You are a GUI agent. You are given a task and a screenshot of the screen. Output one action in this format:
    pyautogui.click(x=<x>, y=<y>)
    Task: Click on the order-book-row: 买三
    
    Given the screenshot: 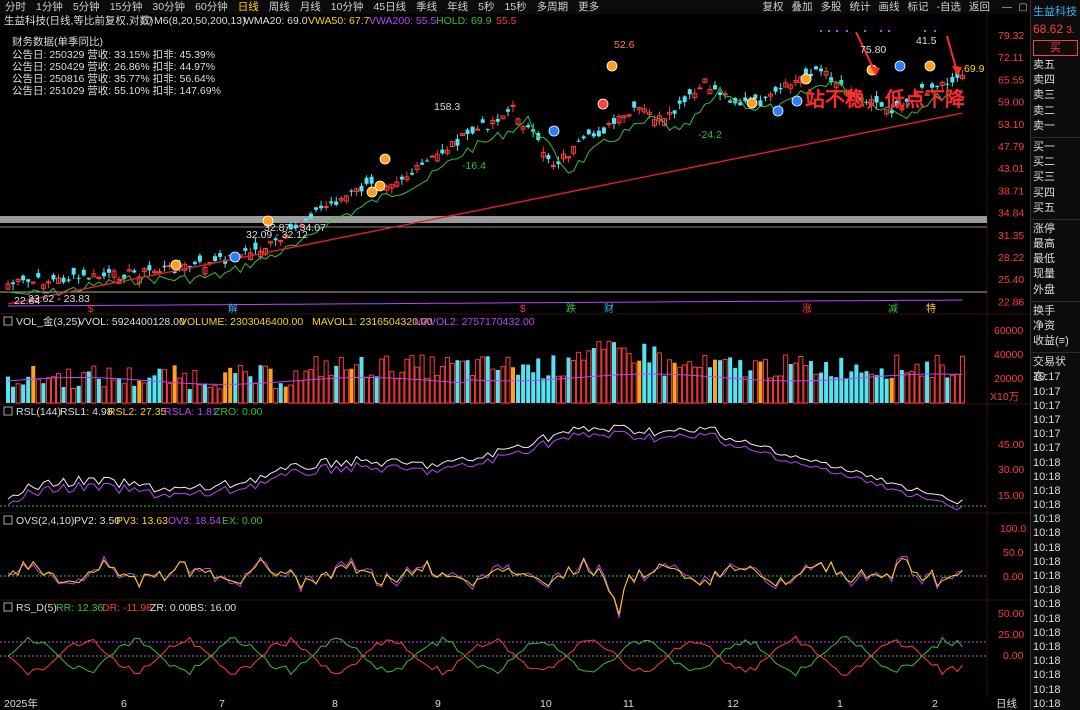 What is the action you would take?
    pyautogui.click(x=1044, y=177)
    